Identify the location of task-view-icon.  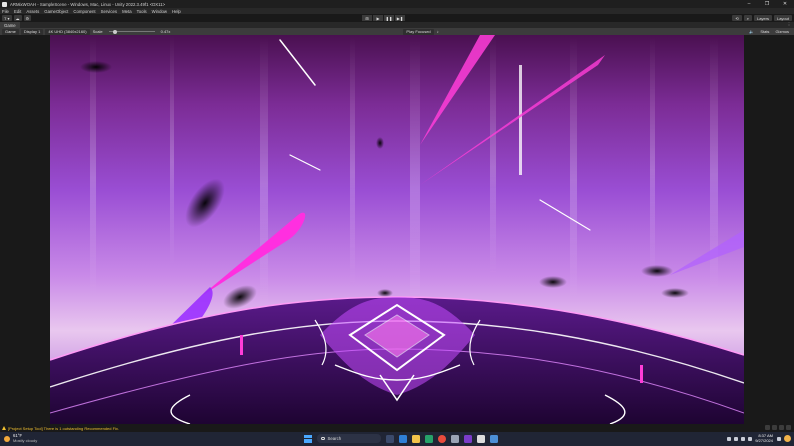
(390, 438).